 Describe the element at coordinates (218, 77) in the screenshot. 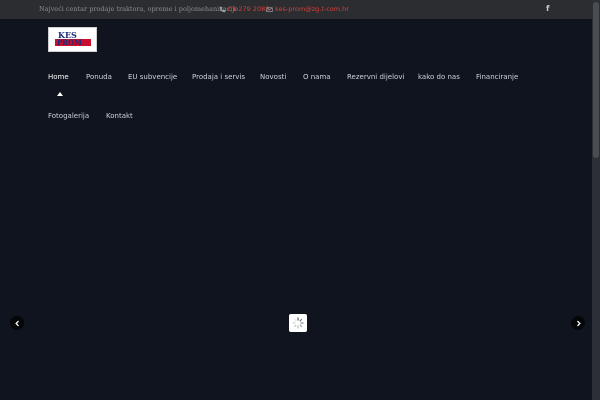

I see `nav-item-prodaja-i-servis: Prodaja i servis` at that location.